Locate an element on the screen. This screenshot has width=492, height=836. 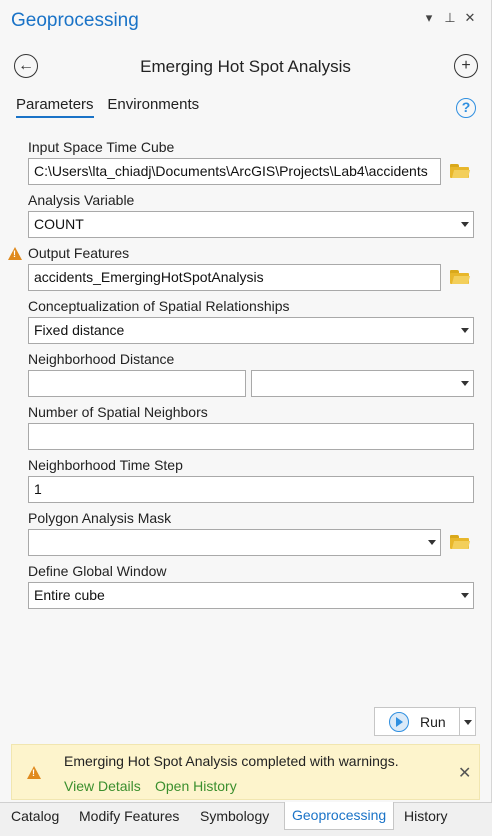
analysis-variable-label: Analysis Variable is located at coordinates (81, 200).